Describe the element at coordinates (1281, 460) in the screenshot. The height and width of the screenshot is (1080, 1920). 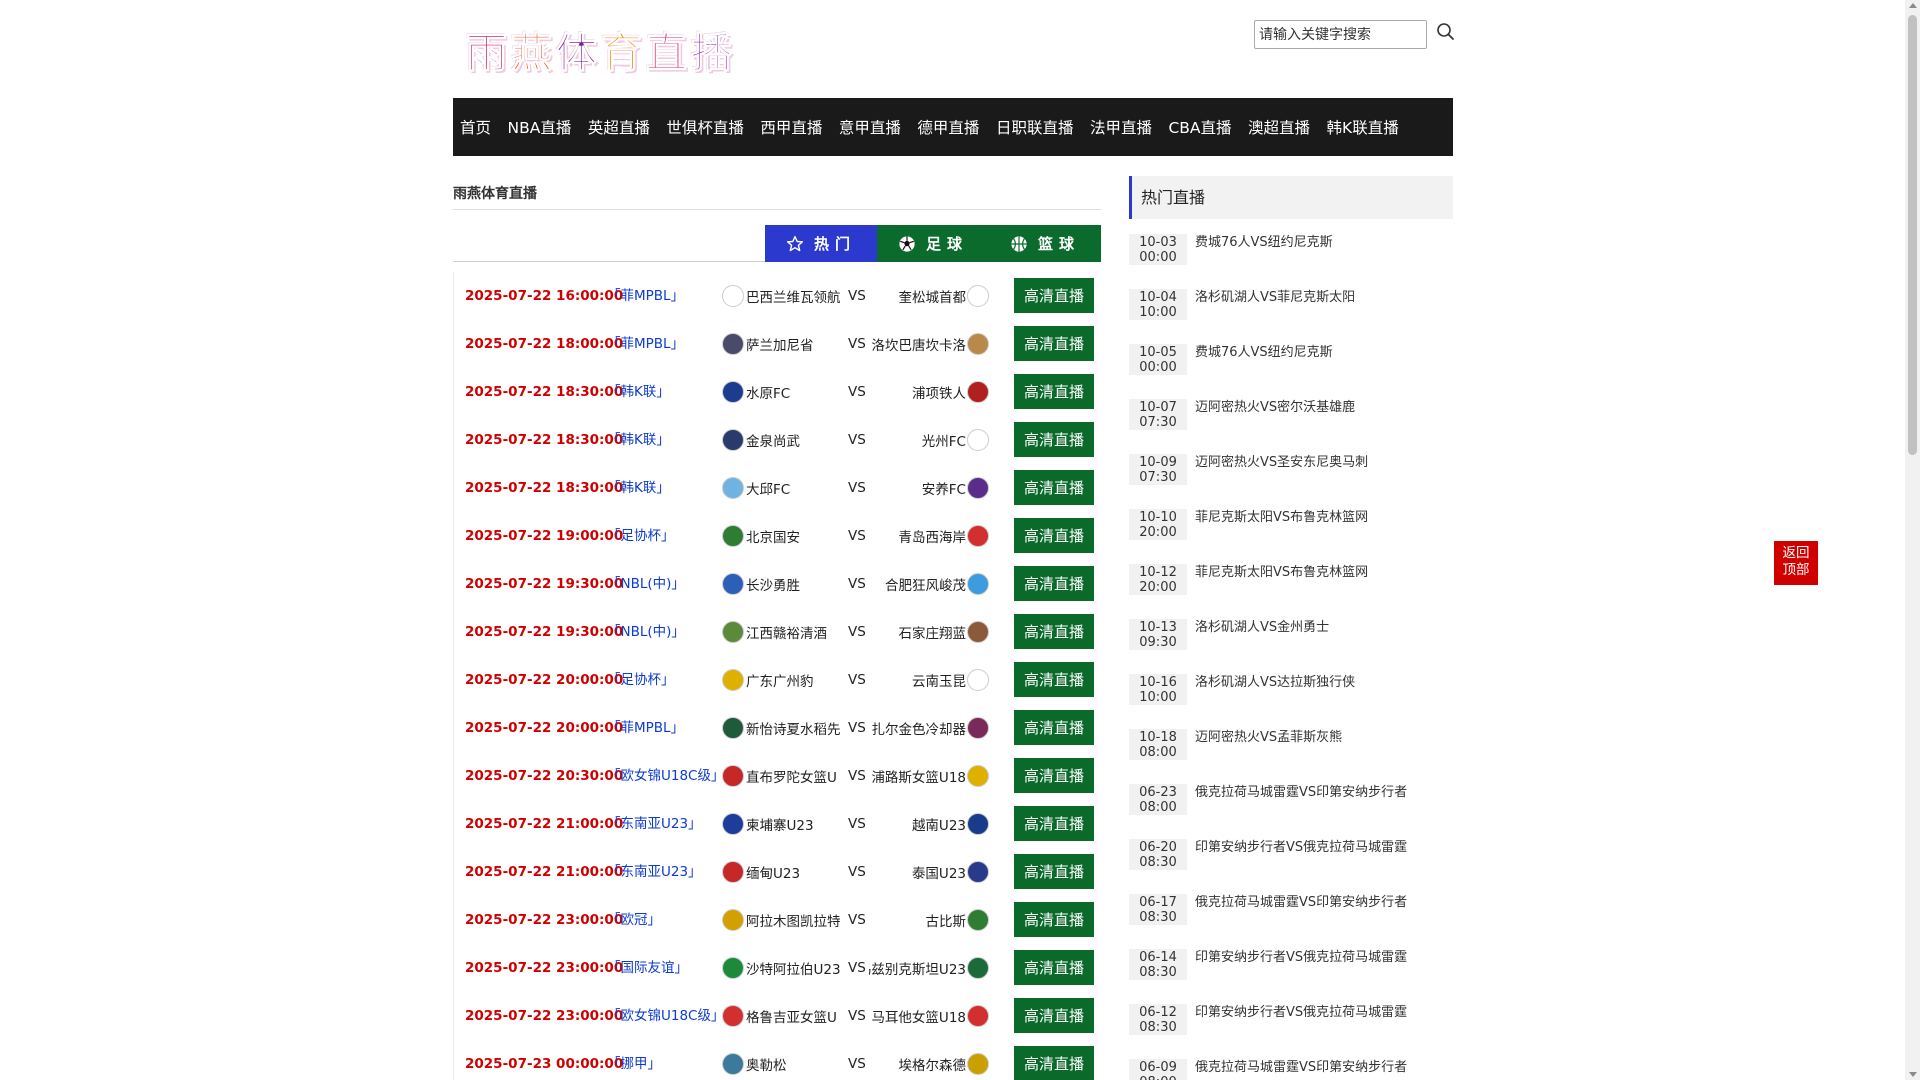
I see `sidebar-item-title: 迈阿密热火VS圣安东尼奥马刺` at that location.